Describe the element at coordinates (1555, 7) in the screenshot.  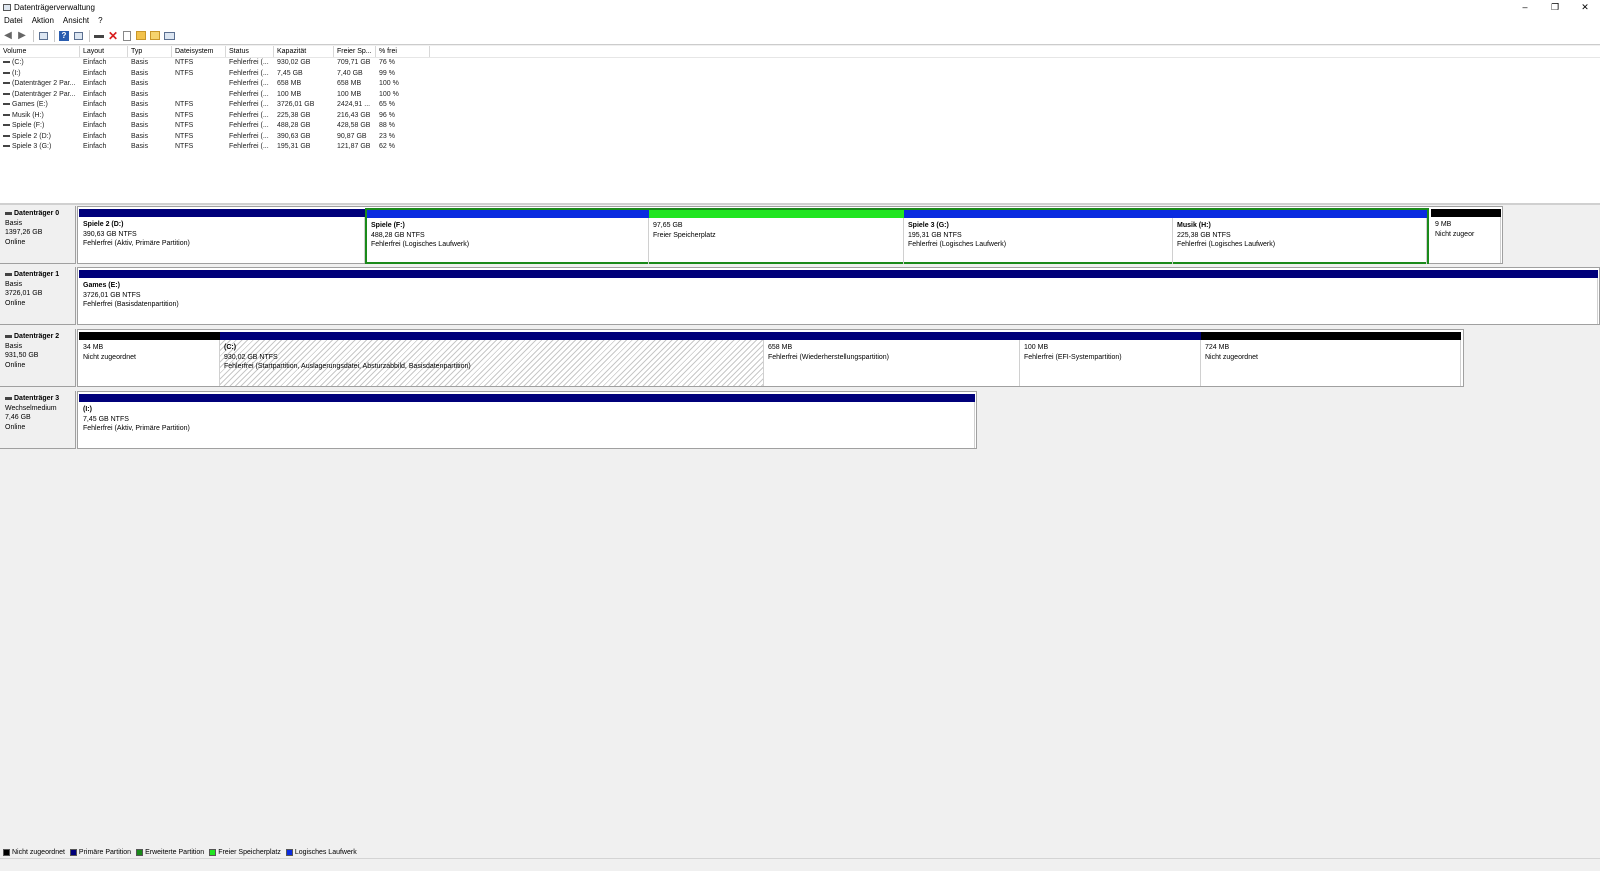
I see `restore-button: ❐` at that location.